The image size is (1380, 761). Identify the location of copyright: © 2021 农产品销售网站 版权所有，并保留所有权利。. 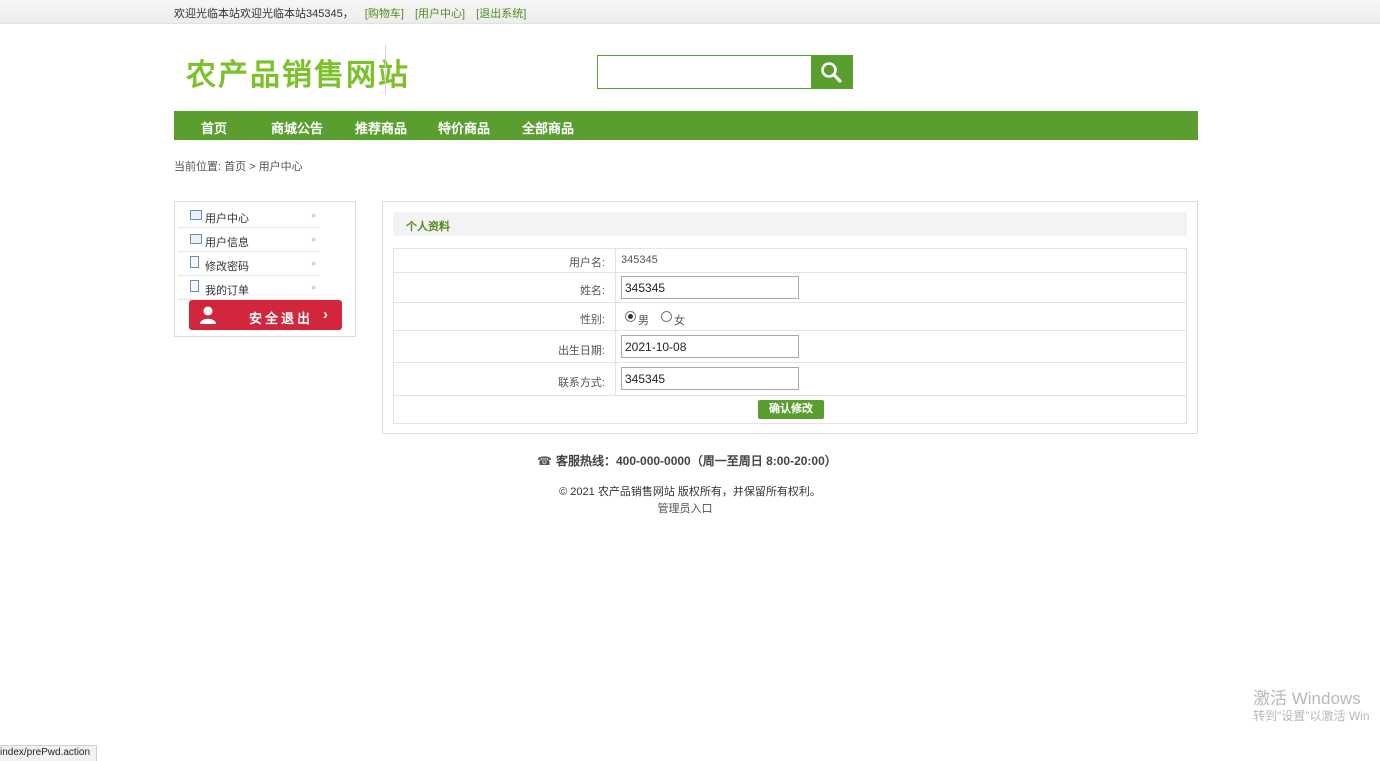
(690, 492).